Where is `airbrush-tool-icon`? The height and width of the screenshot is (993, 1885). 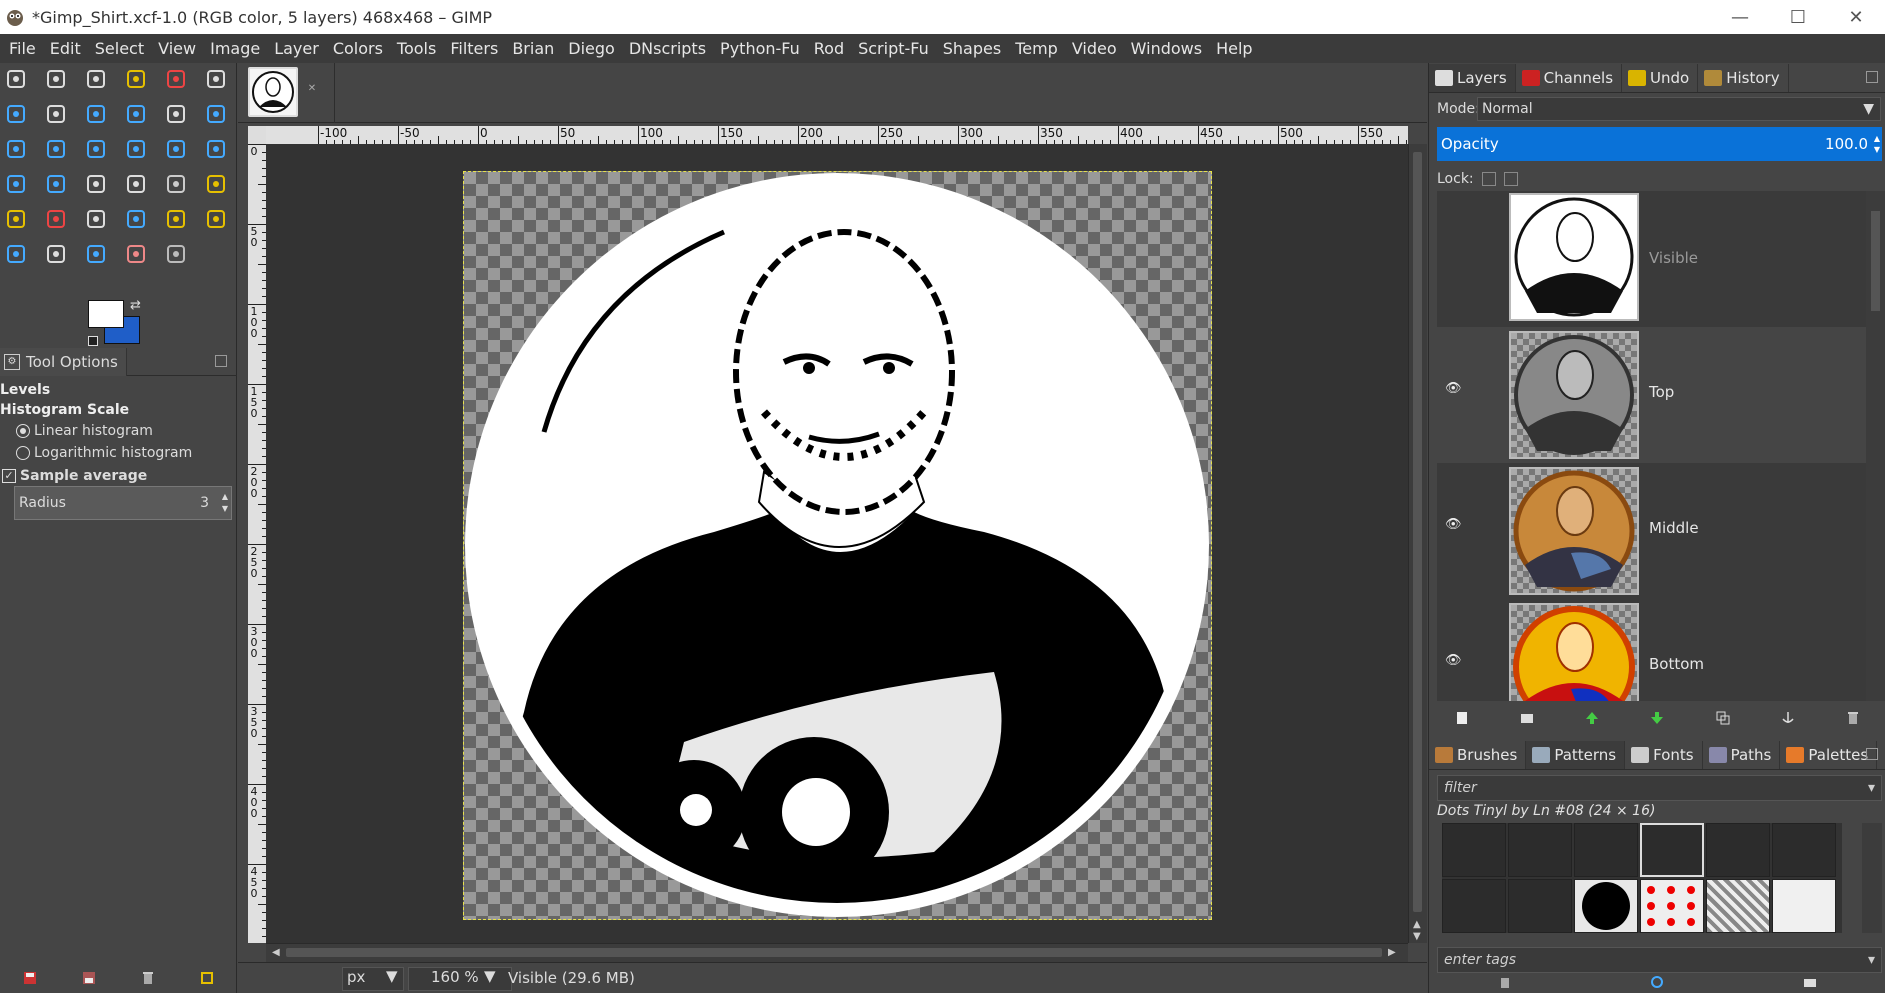
airbrush-tool-icon is located at coordinates (96, 219).